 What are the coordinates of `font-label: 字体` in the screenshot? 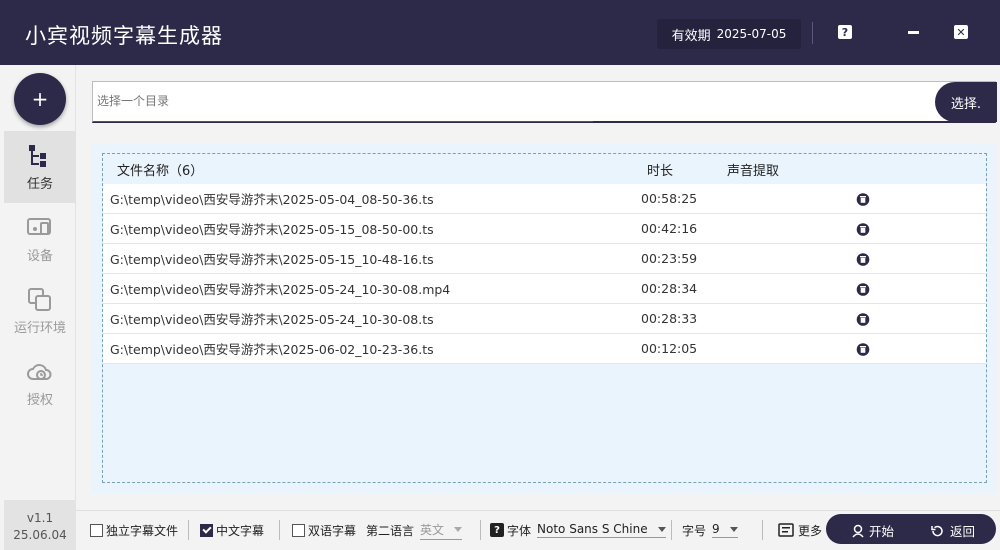 It's located at (519, 530).